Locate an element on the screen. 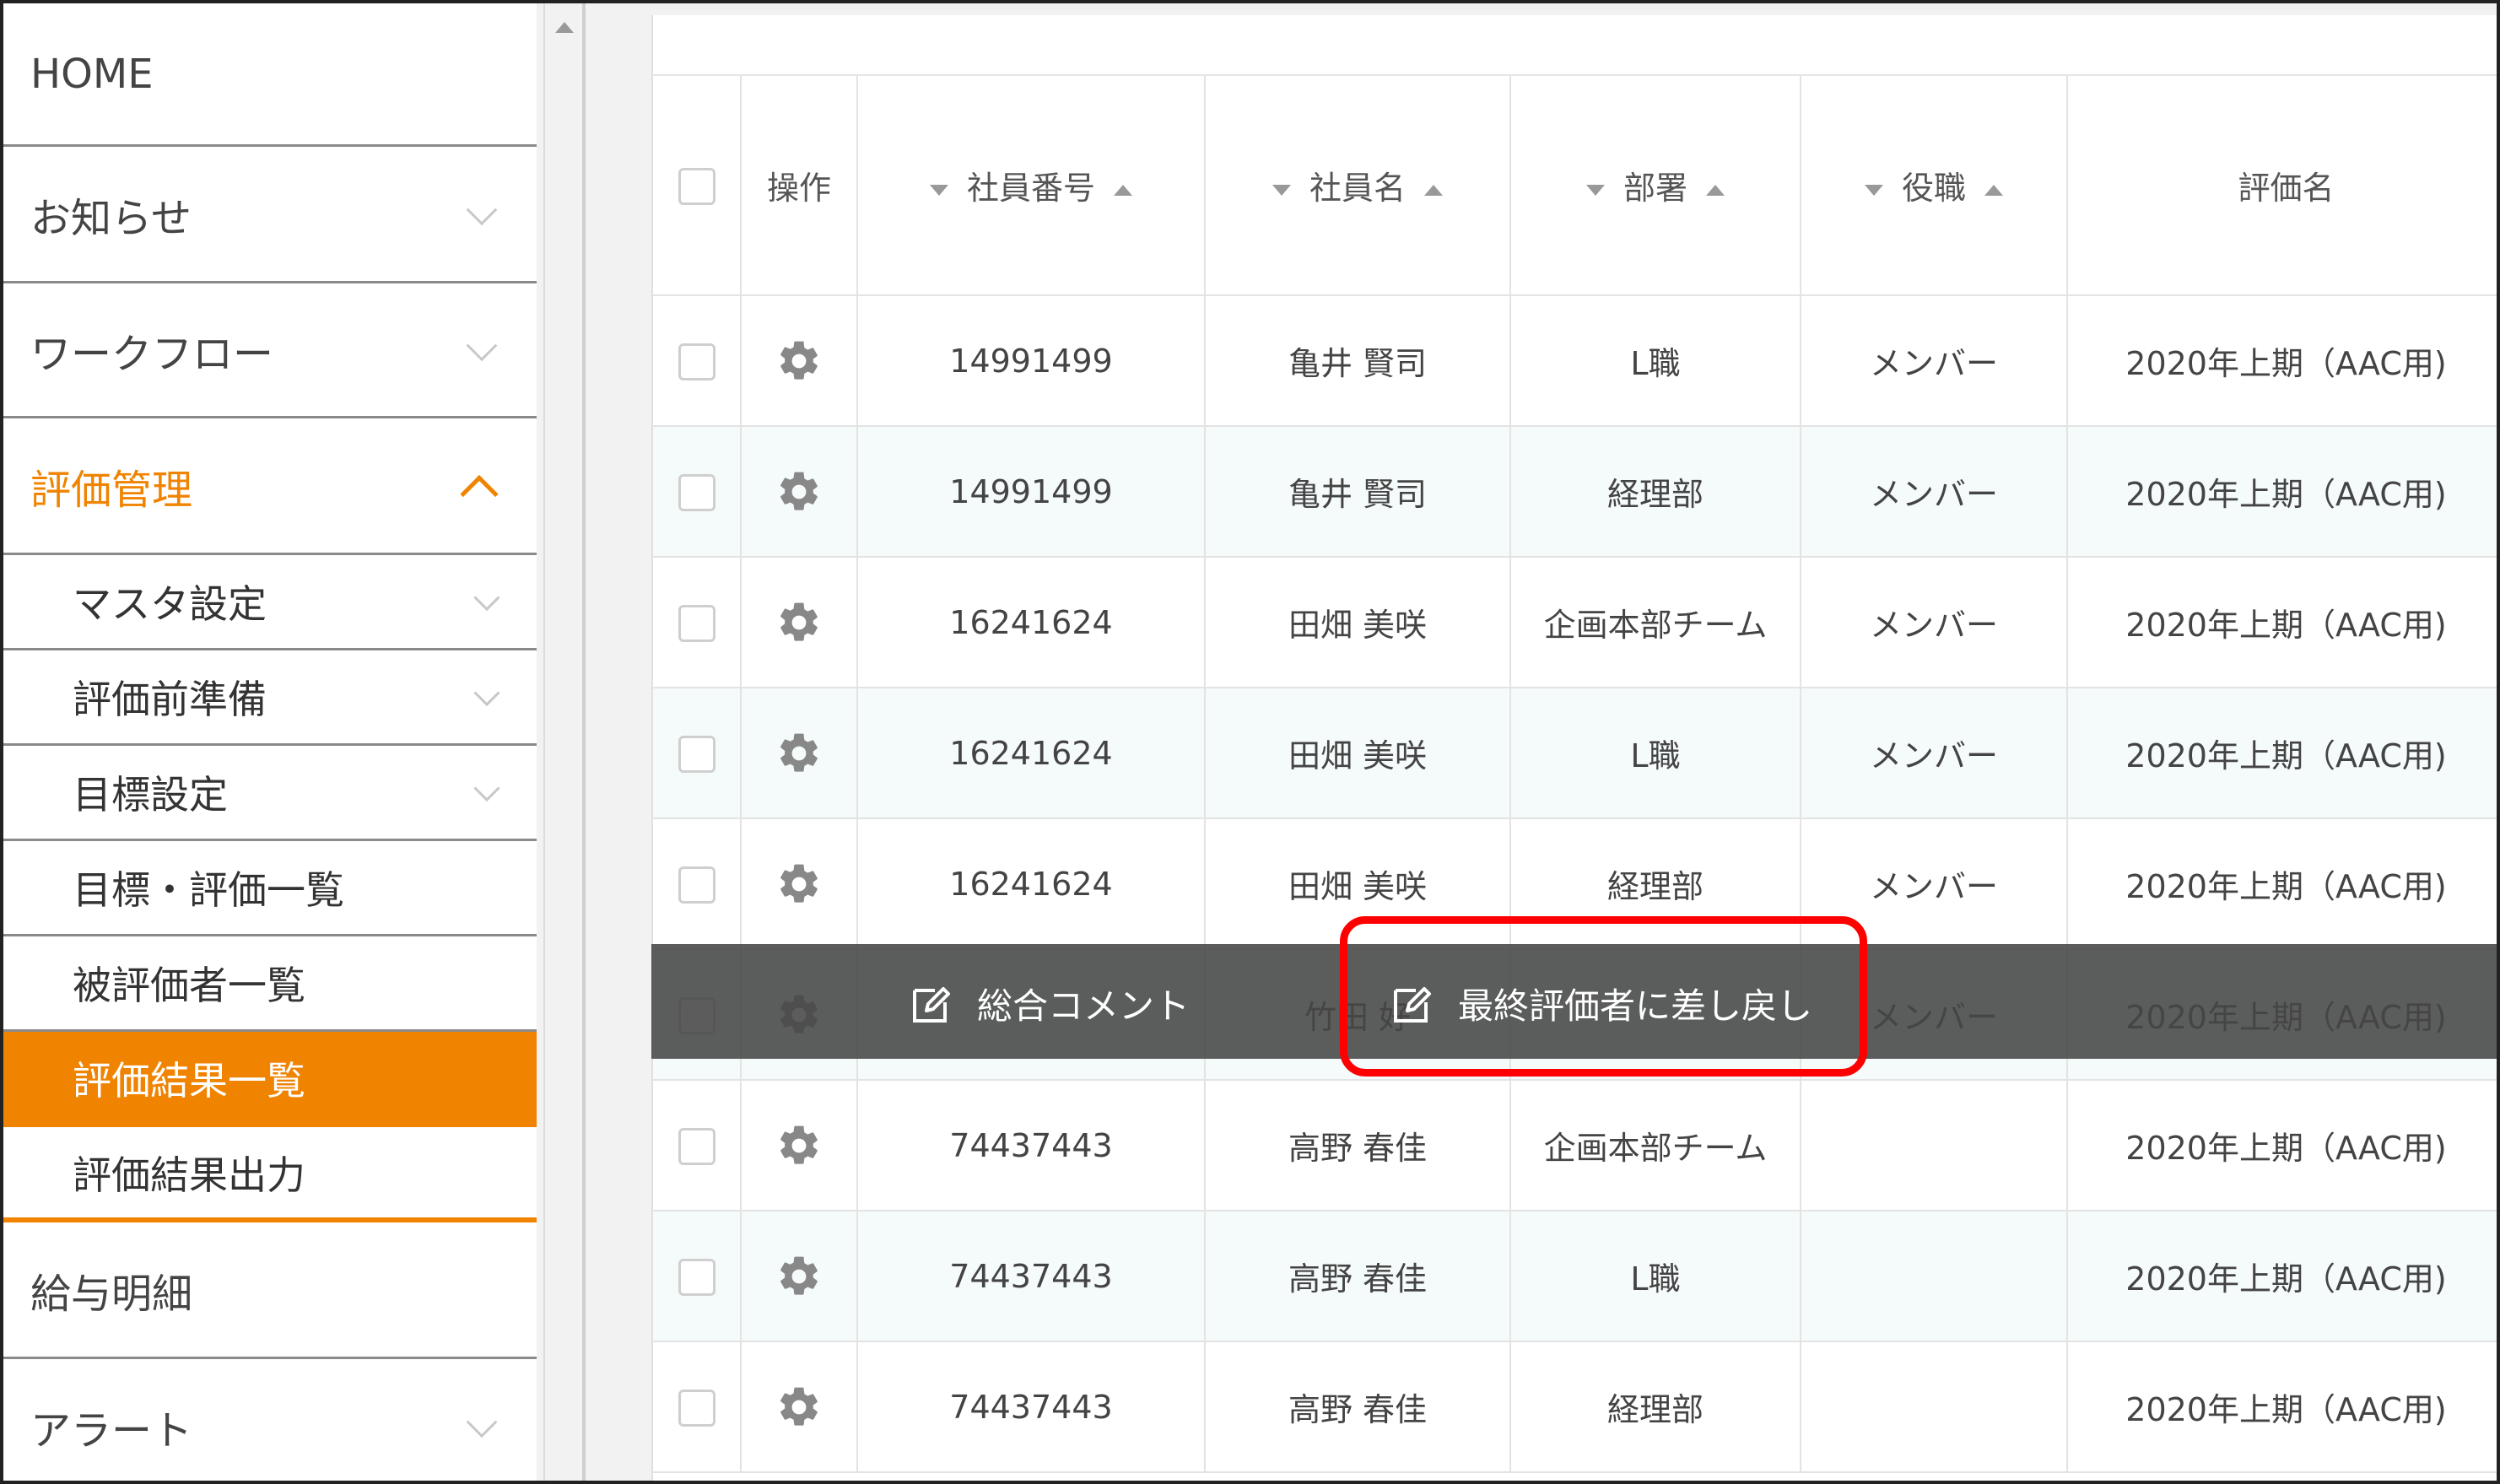  table-header-row: 操作 社員番号 社員名 部署 役職 評価名 is located at coordinates (1575, 186).